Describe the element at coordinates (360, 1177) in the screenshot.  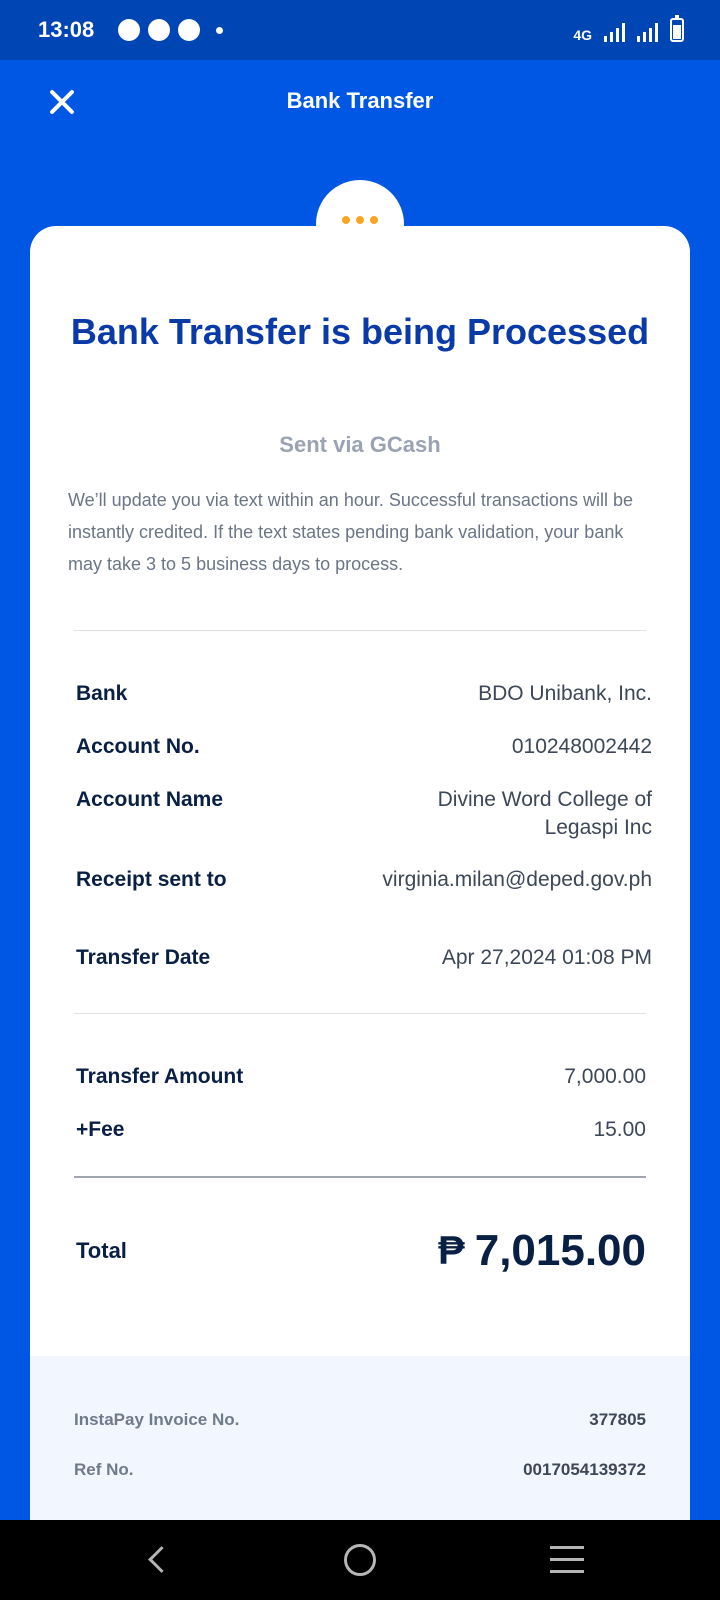
I see `total-divider` at that location.